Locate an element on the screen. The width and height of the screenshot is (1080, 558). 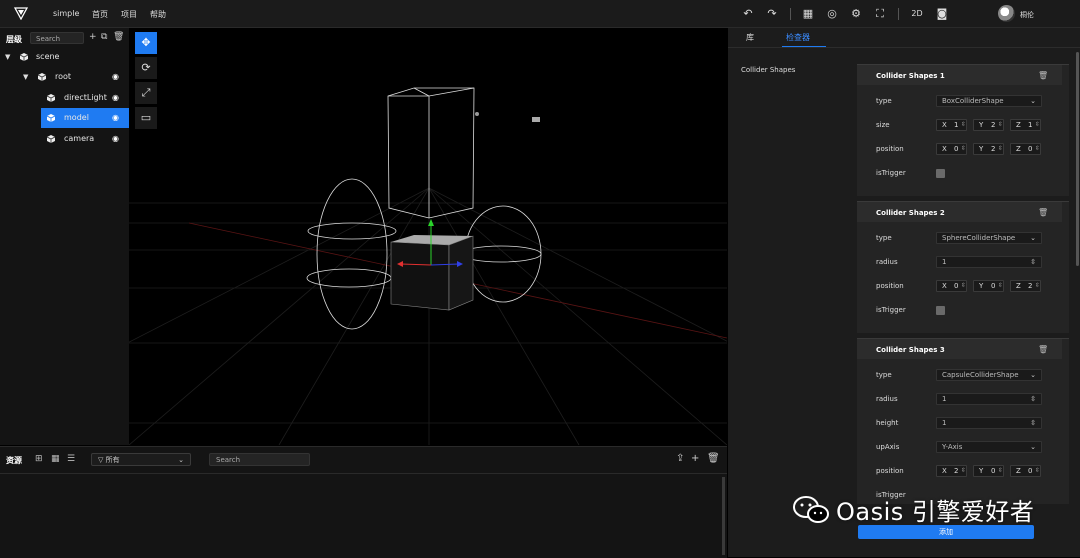
tree-node-root: ▼ root ◉ is located at coordinates (64, 77).